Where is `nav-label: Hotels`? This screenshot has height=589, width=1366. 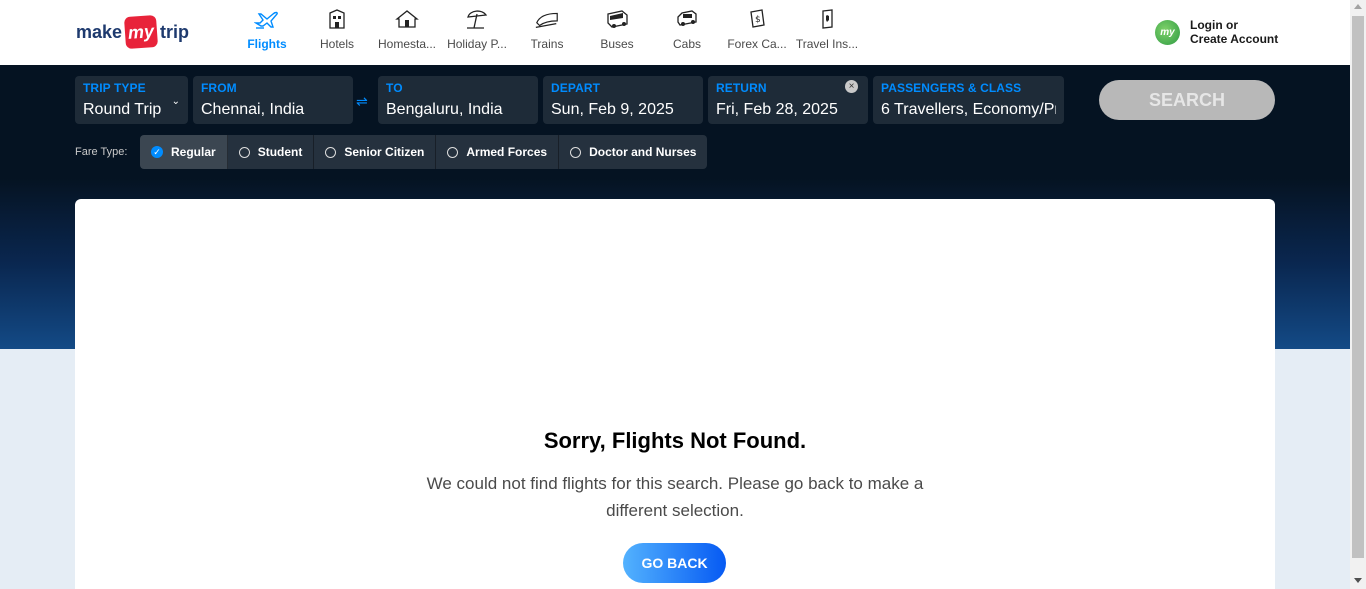 nav-label: Hotels is located at coordinates (336, 44).